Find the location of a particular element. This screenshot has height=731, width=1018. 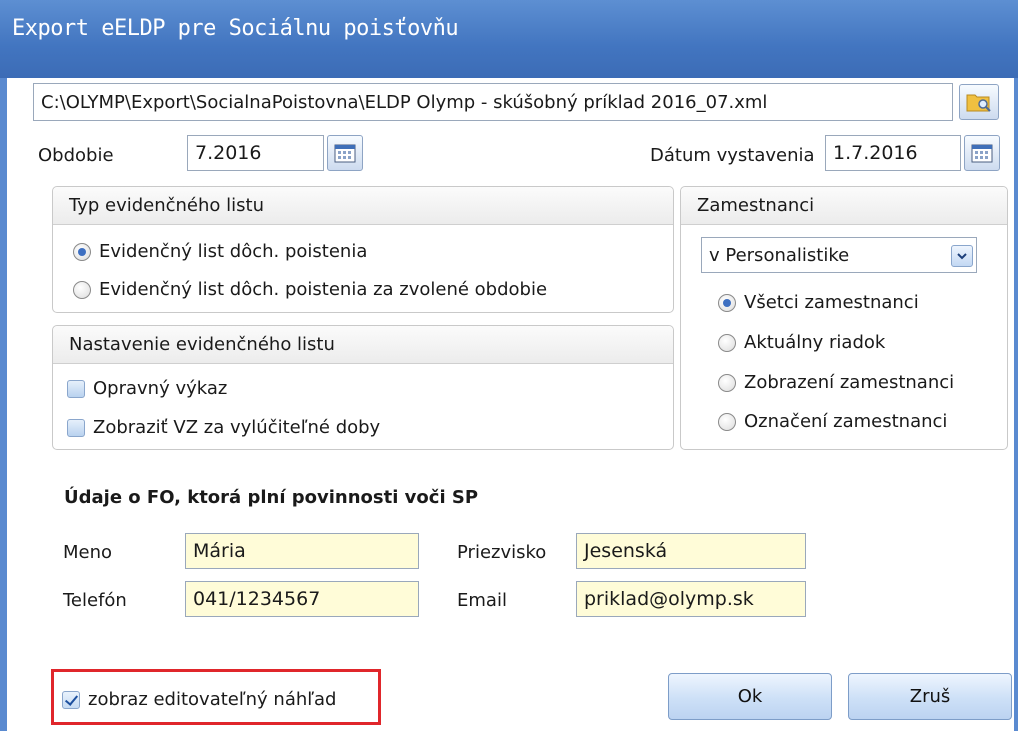

window-frame-right is located at coordinates (1016, 404).